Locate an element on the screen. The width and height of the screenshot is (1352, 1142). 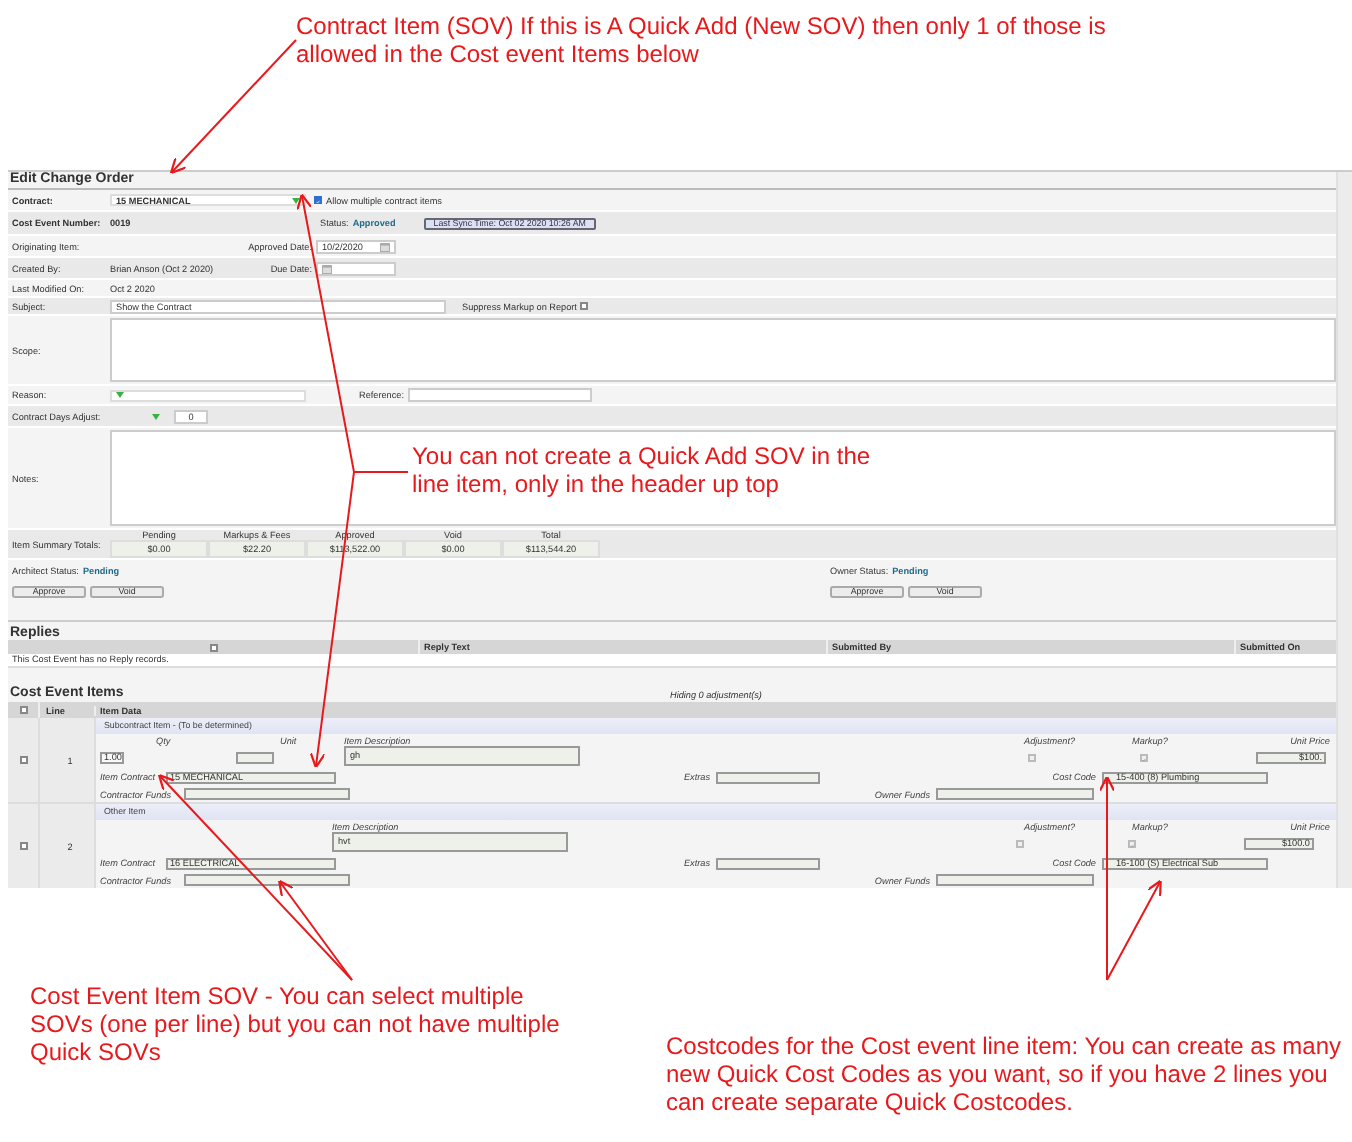
reference-field is located at coordinates (500, 395).